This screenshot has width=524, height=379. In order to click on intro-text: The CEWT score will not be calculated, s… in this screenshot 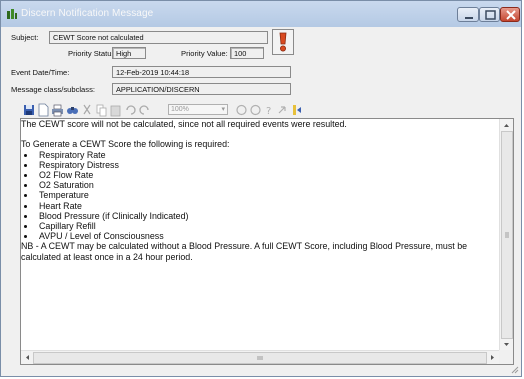, I will do `click(184, 124)`.